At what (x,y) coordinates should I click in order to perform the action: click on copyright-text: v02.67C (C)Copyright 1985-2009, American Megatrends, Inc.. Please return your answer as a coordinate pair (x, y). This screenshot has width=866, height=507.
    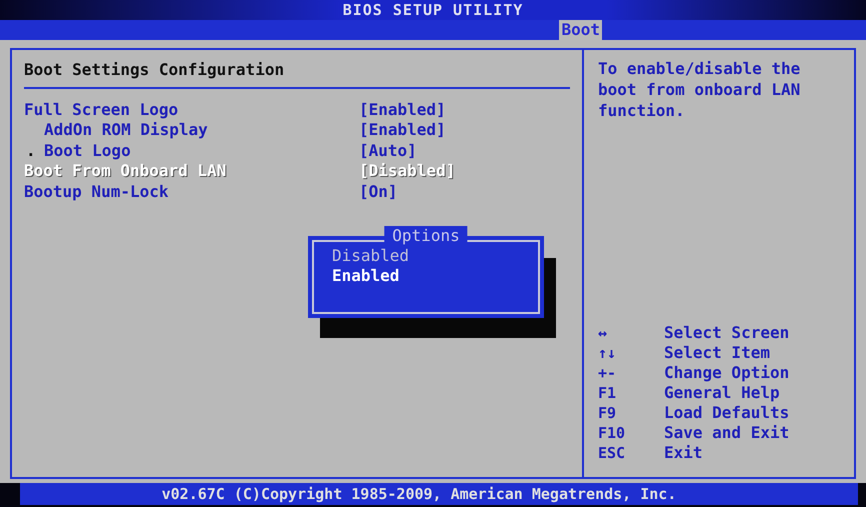
    Looking at the image, I should click on (419, 494).